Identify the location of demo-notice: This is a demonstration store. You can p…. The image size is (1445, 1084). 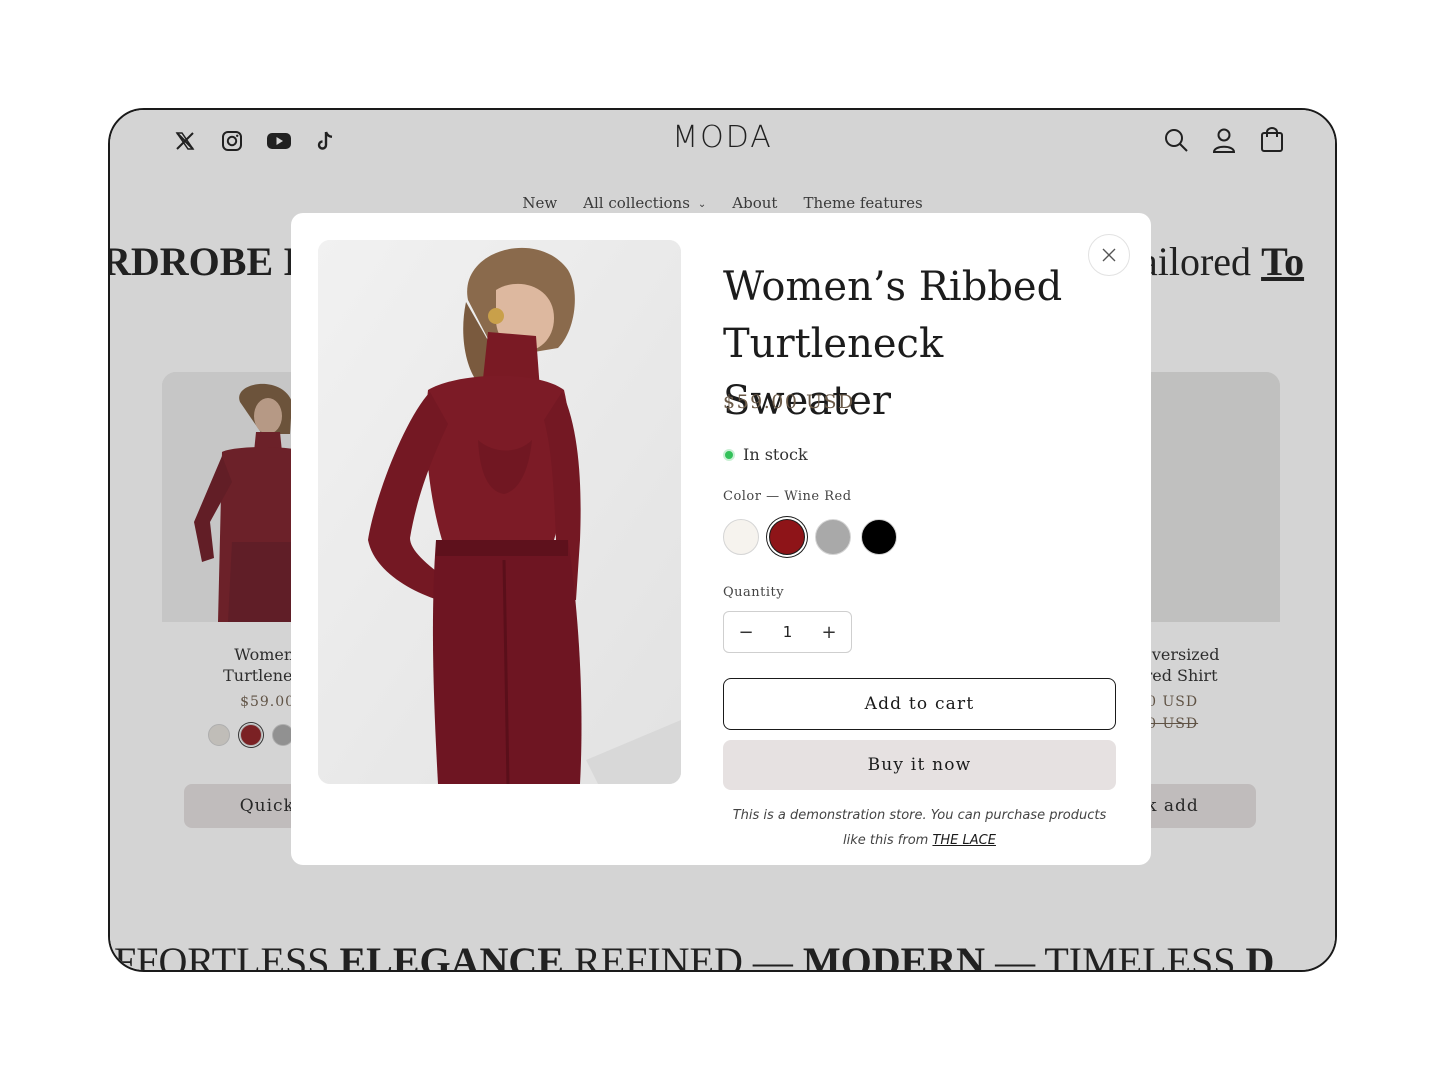
(919, 828).